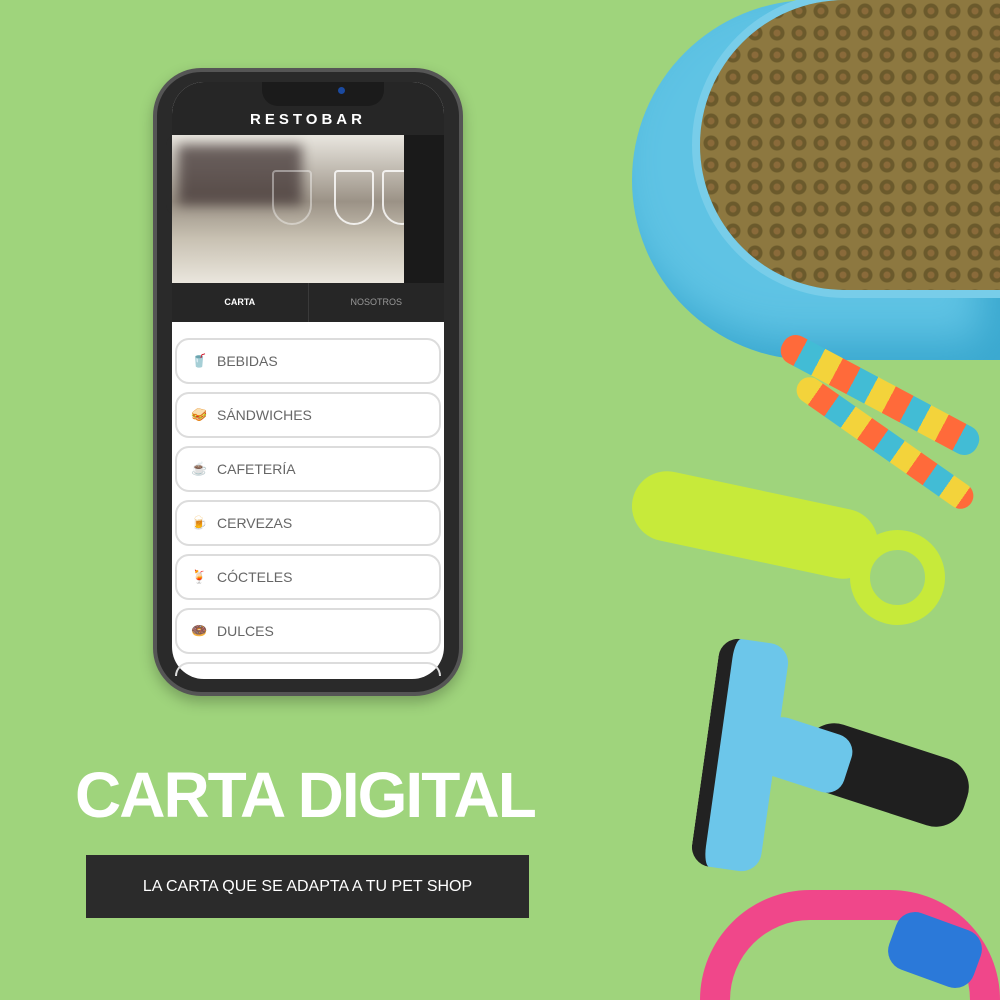 Image resolution: width=1000 pixels, height=1000 pixels. What do you see at coordinates (308, 631) in the screenshot?
I see `menu-item-dulces: 🍩 DULCES` at bounding box center [308, 631].